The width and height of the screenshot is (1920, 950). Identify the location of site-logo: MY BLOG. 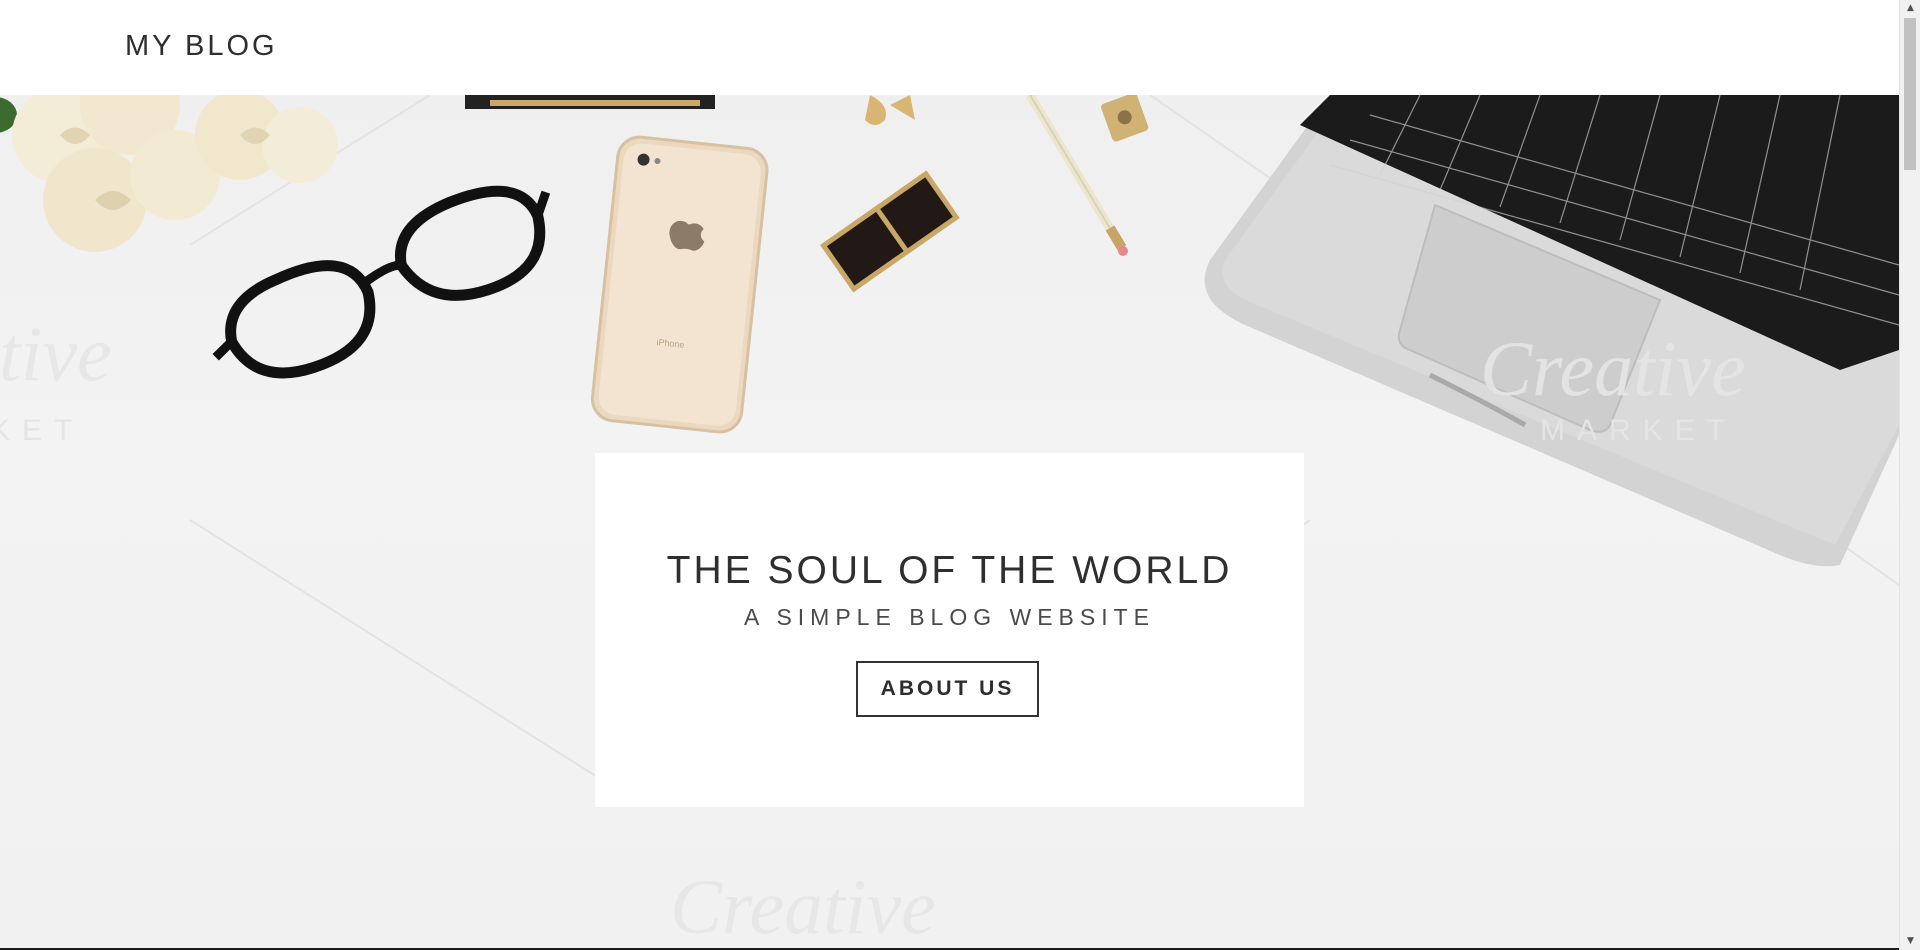
(201, 46).